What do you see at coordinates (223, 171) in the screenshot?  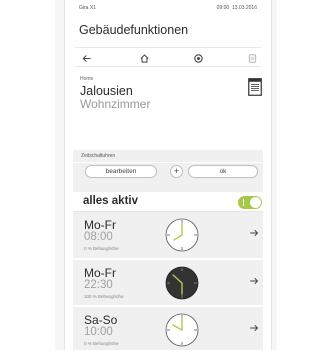 I see `ok-button: ok` at bounding box center [223, 171].